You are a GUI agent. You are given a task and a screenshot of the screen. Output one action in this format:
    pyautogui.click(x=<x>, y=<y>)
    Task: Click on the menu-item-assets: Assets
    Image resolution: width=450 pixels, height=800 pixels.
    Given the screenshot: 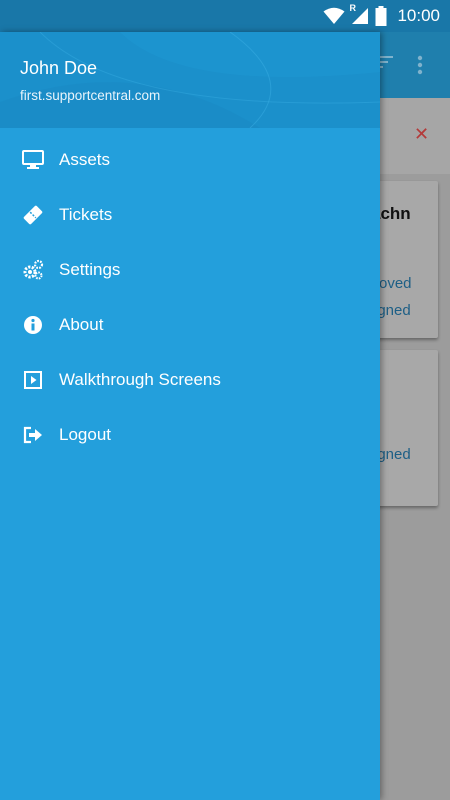 What is the action you would take?
    pyautogui.click(x=190, y=159)
    